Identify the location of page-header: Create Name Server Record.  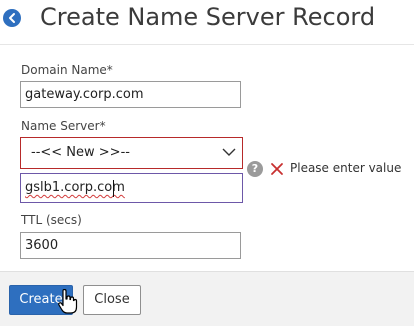
(207, 19).